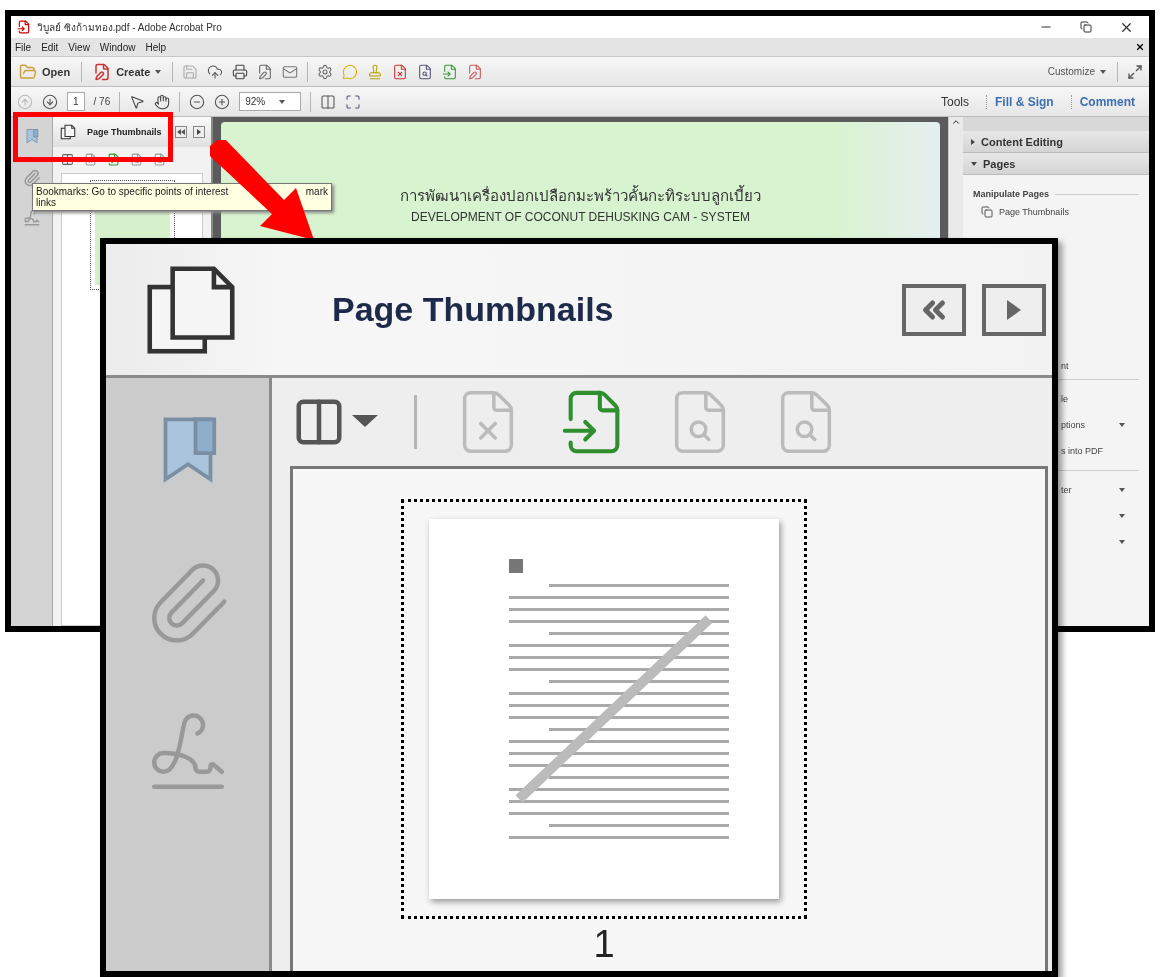 This screenshot has height=977, width=1160. Describe the element at coordinates (113, 159) in the screenshot. I see `insert-page-icon` at that location.